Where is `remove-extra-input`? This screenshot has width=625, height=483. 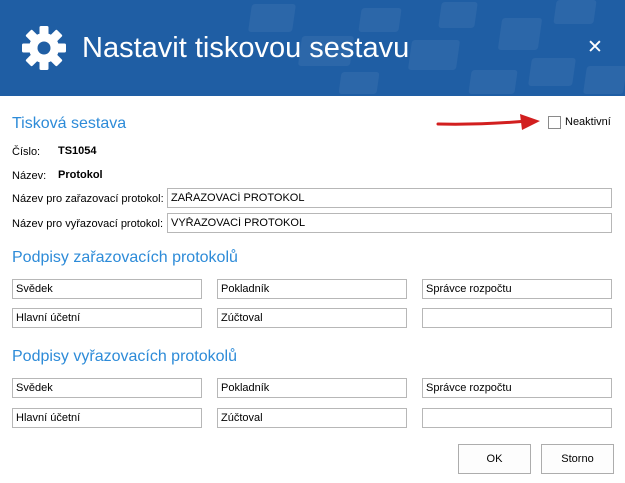 remove-extra-input is located at coordinates (517, 418).